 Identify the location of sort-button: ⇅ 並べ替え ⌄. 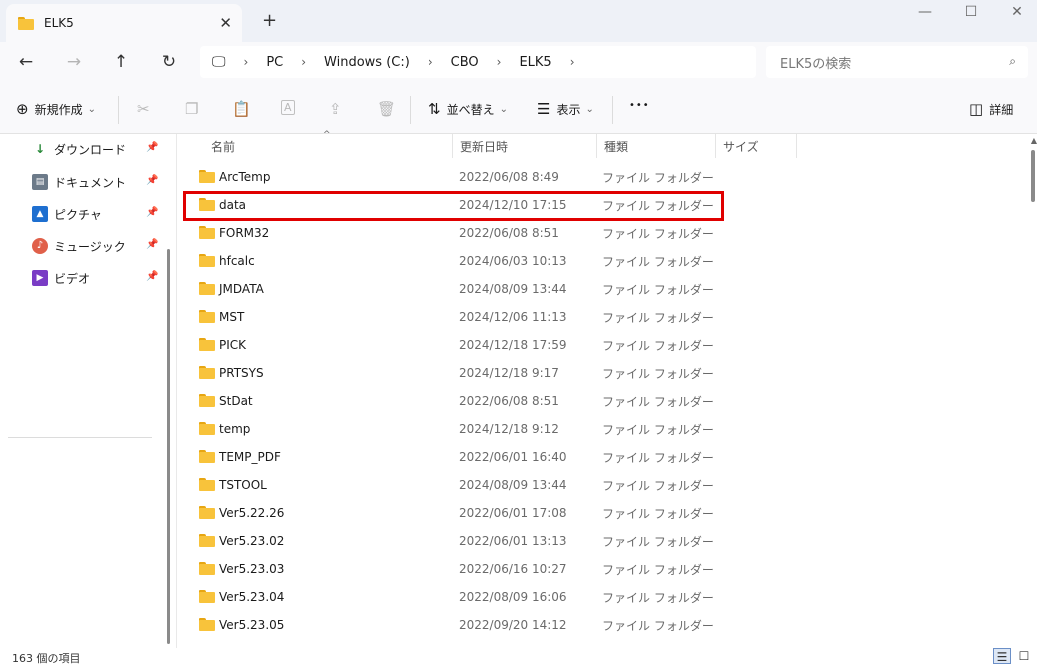
(468, 109).